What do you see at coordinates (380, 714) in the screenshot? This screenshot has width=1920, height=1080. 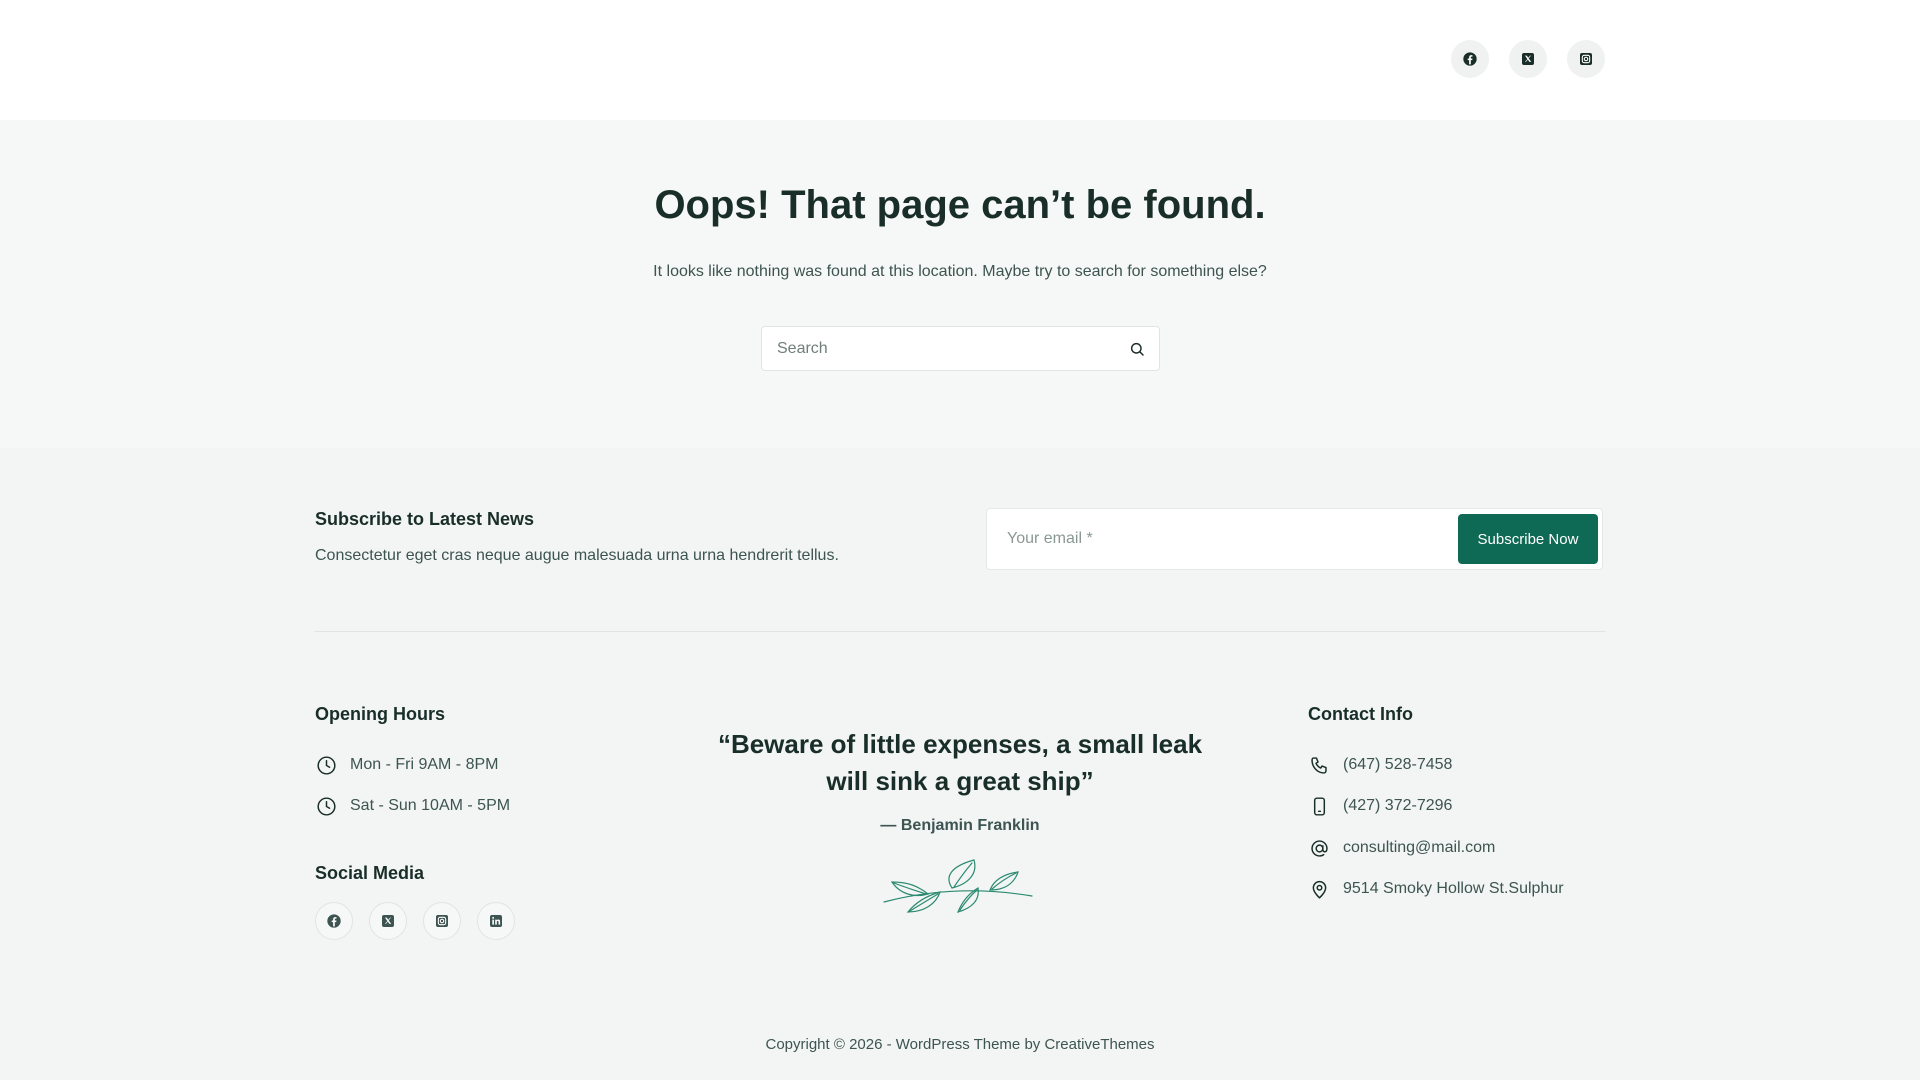 I see `opening-hours-title: Opening Hours` at bounding box center [380, 714].